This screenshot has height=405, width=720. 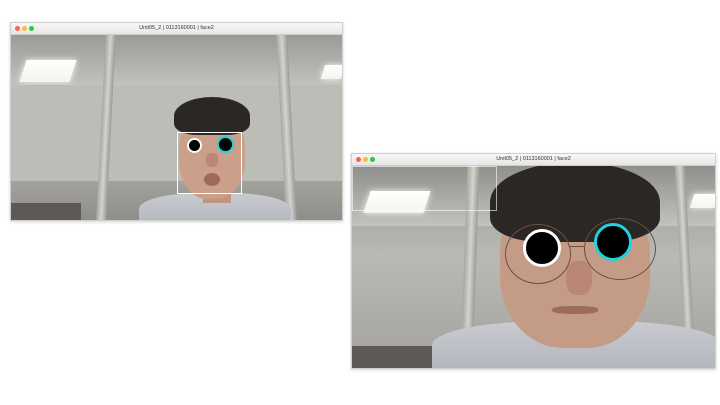 I want to click on hair, so click(x=212, y=116).